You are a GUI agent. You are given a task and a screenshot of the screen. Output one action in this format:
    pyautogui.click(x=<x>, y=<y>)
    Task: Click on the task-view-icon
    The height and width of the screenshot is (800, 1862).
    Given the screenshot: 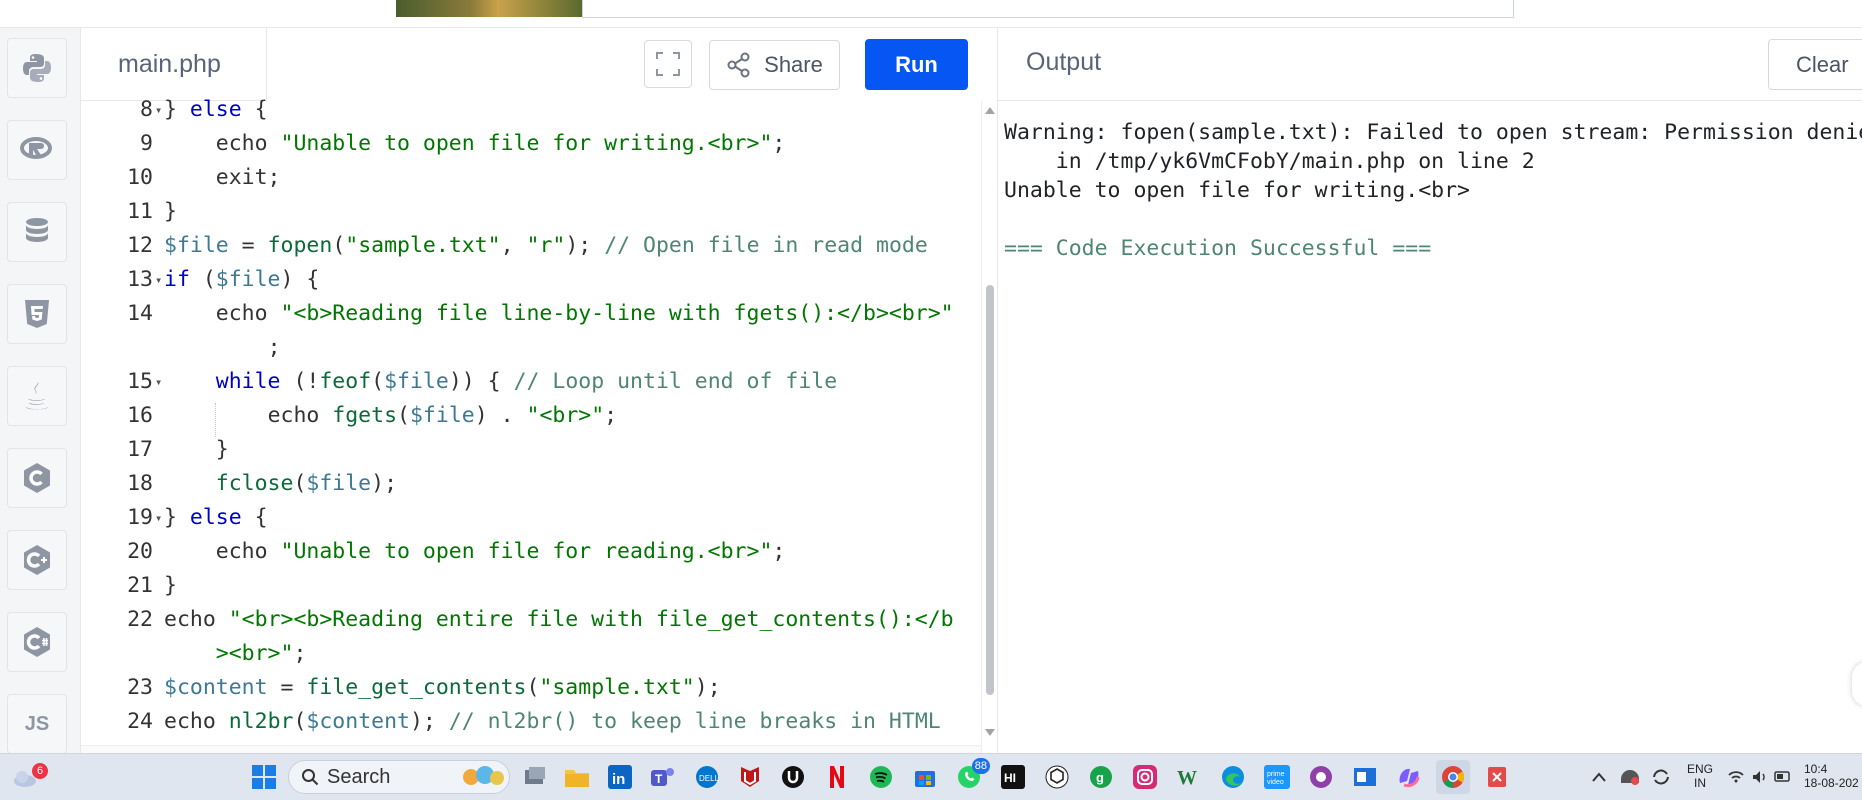 What is the action you would take?
    pyautogui.click(x=535, y=777)
    